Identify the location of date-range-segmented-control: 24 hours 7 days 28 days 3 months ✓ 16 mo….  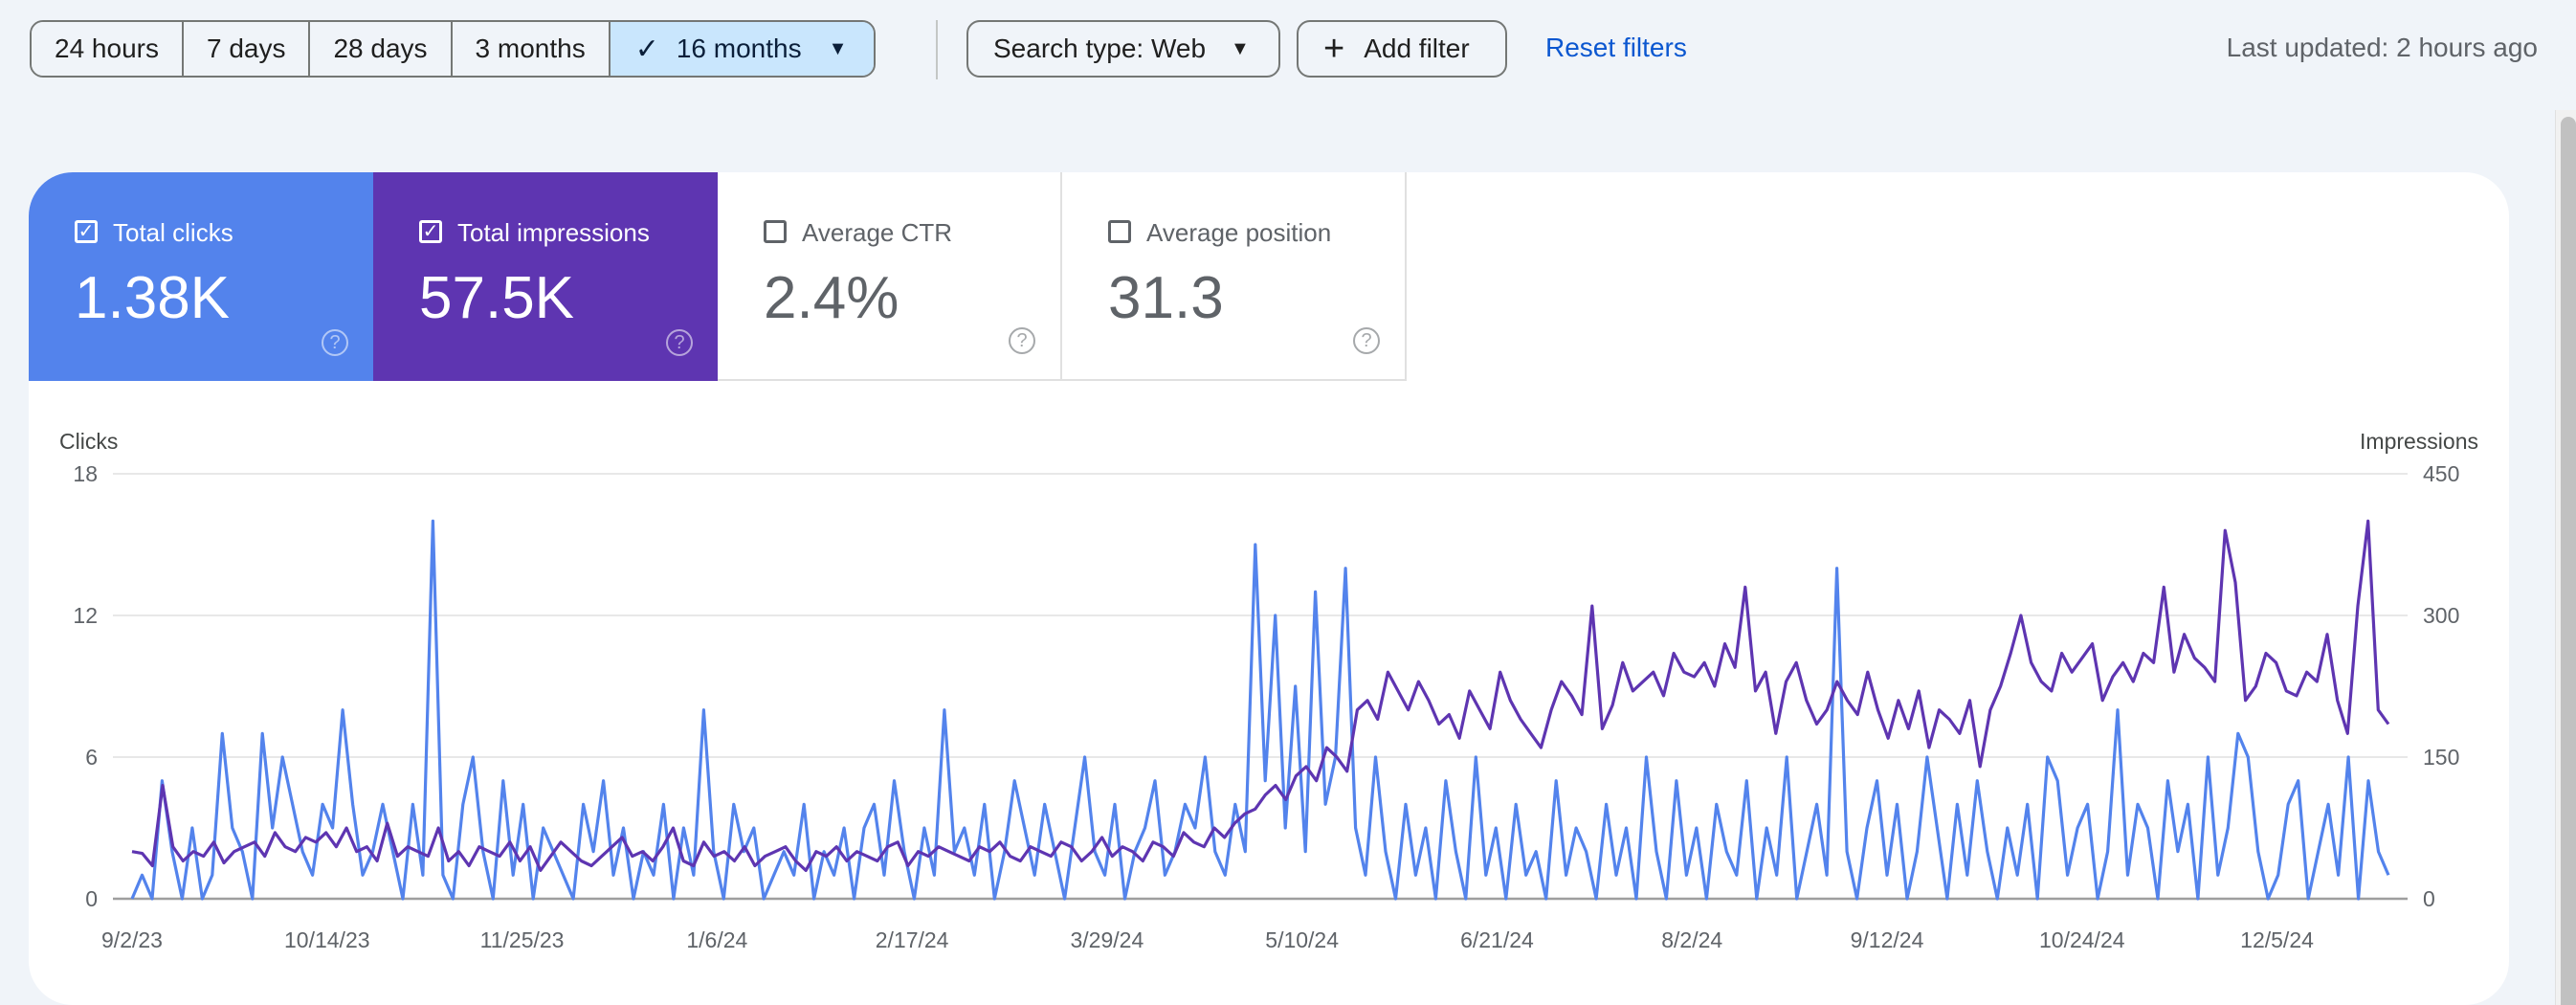
(453, 49).